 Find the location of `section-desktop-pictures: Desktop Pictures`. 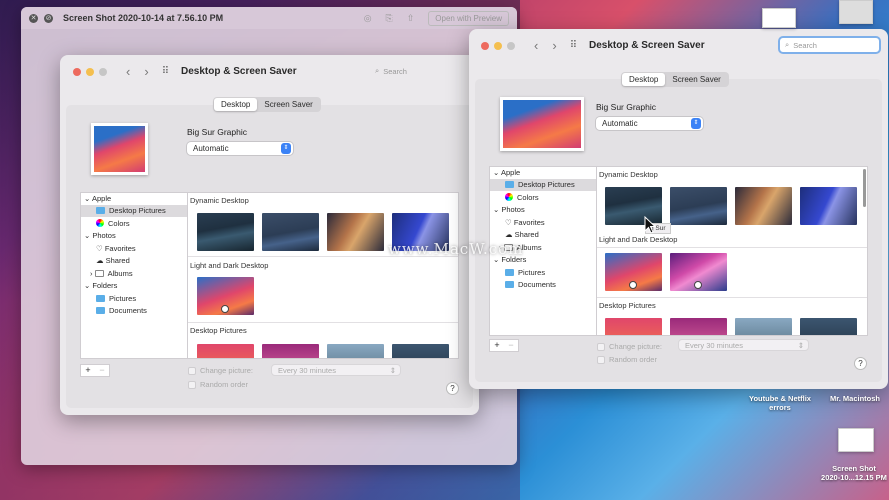

section-desktop-pictures: Desktop Pictures is located at coordinates (627, 305).